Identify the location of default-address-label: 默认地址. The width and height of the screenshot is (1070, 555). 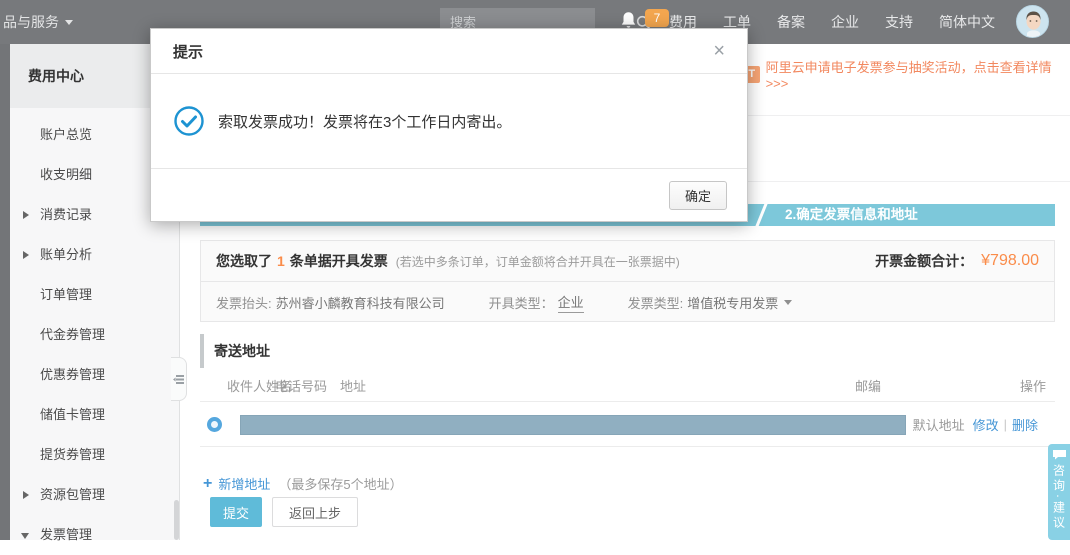
(938, 425).